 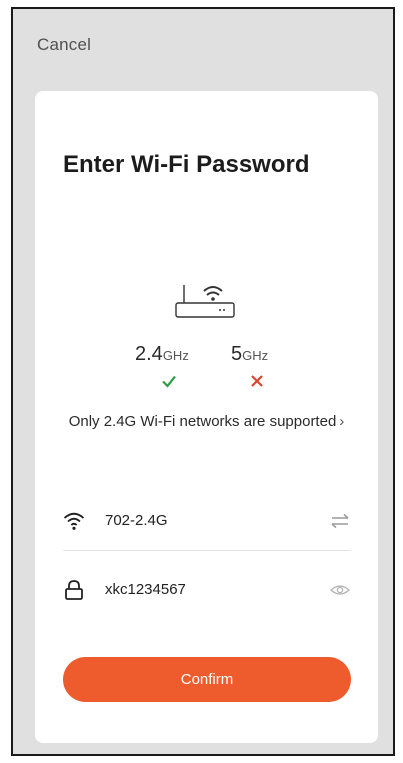 What do you see at coordinates (149, 354) in the screenshot?
I see `band-24ghz-value: 2.4` at bounding box center [149, 354].